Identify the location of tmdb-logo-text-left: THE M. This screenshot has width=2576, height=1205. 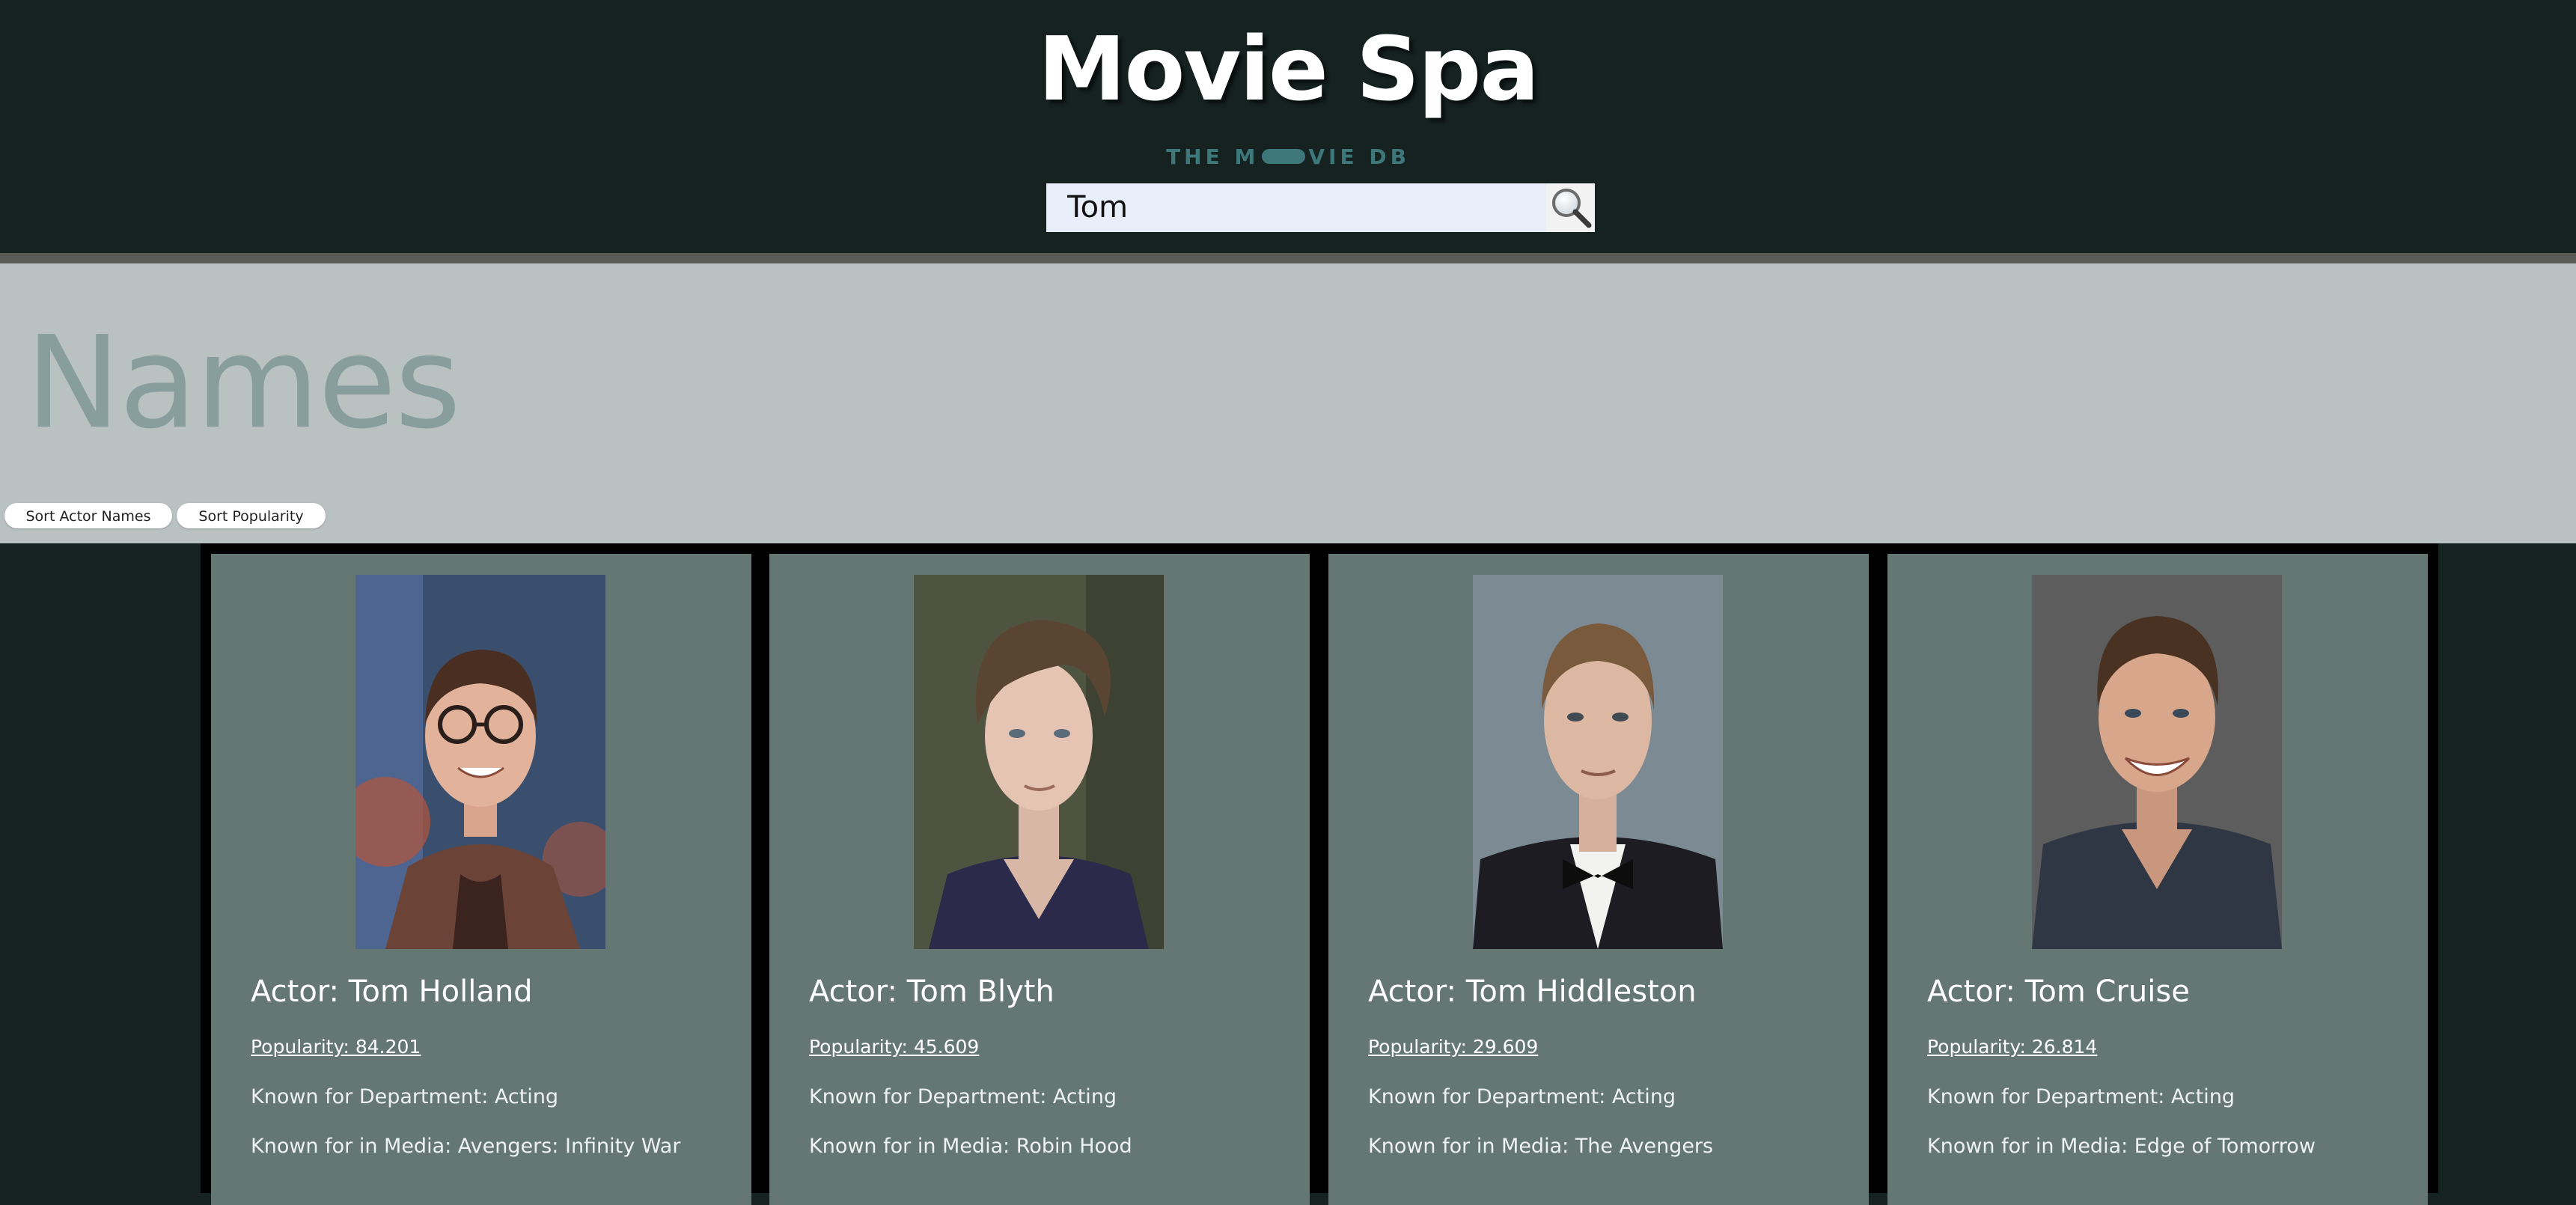
(1213, 156).